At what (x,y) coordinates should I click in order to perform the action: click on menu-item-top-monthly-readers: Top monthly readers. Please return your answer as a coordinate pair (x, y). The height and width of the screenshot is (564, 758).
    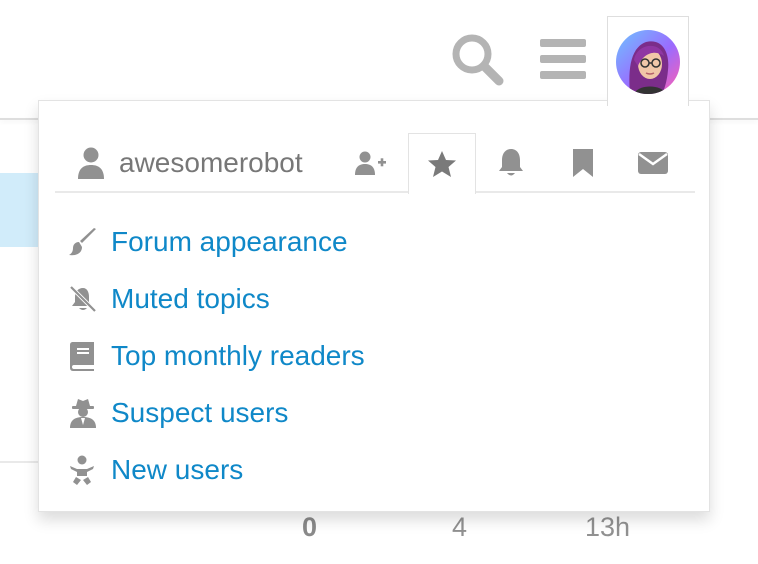
    Looking at the image, I should click on (369, 355).